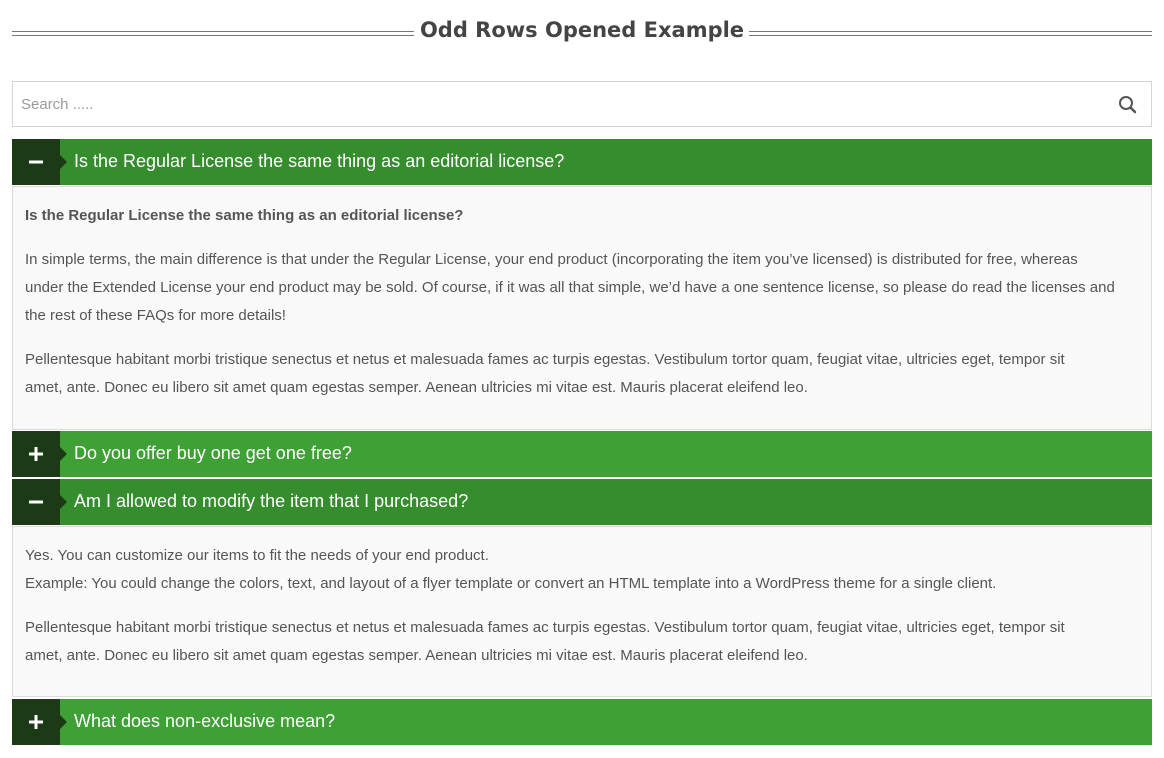 Image resolution: width=1164 pixels, height=758 pixels. Describe the element at coordinates (582, 30) in the screenshot. I see `page-title: Odd Rows Opened Example` at that location.